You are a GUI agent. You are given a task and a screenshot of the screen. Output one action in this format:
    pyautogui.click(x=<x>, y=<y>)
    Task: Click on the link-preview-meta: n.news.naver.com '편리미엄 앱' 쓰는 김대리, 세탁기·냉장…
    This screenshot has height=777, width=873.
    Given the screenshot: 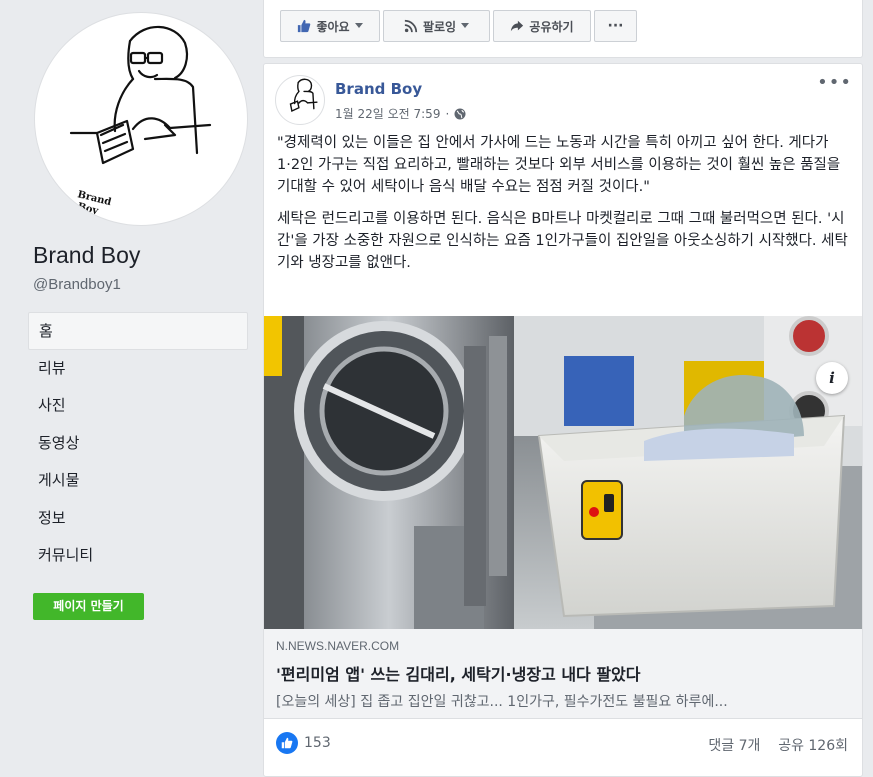 What is the action you would take?
    pyautogui.click(x=563, y=674)
    